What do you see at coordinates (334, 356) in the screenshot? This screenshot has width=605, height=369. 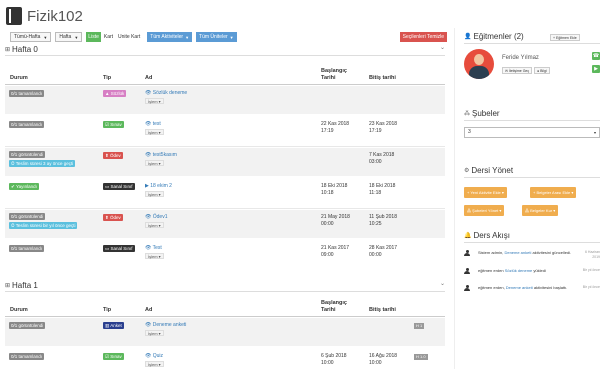 I see `start-date: 6 Şub 2018` at bounding box center [334, 356].